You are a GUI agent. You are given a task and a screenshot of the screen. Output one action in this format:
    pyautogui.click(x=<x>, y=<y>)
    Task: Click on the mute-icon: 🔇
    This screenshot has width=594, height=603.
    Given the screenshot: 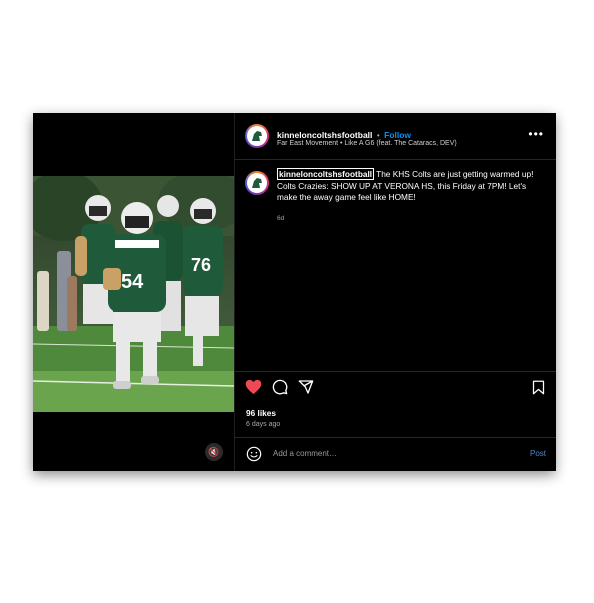 What is the action you would take?
    pyautogui.click(x=214, y=452)
    